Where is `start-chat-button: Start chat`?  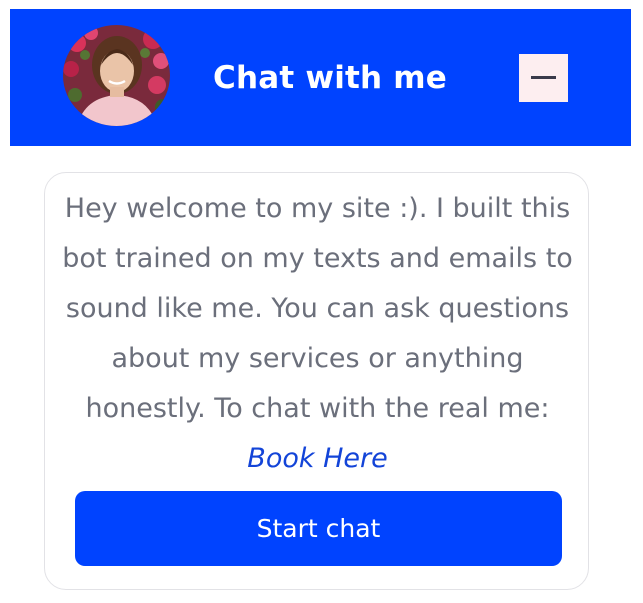 start-chat-button: Start chat is located at coordinates (318, 528).